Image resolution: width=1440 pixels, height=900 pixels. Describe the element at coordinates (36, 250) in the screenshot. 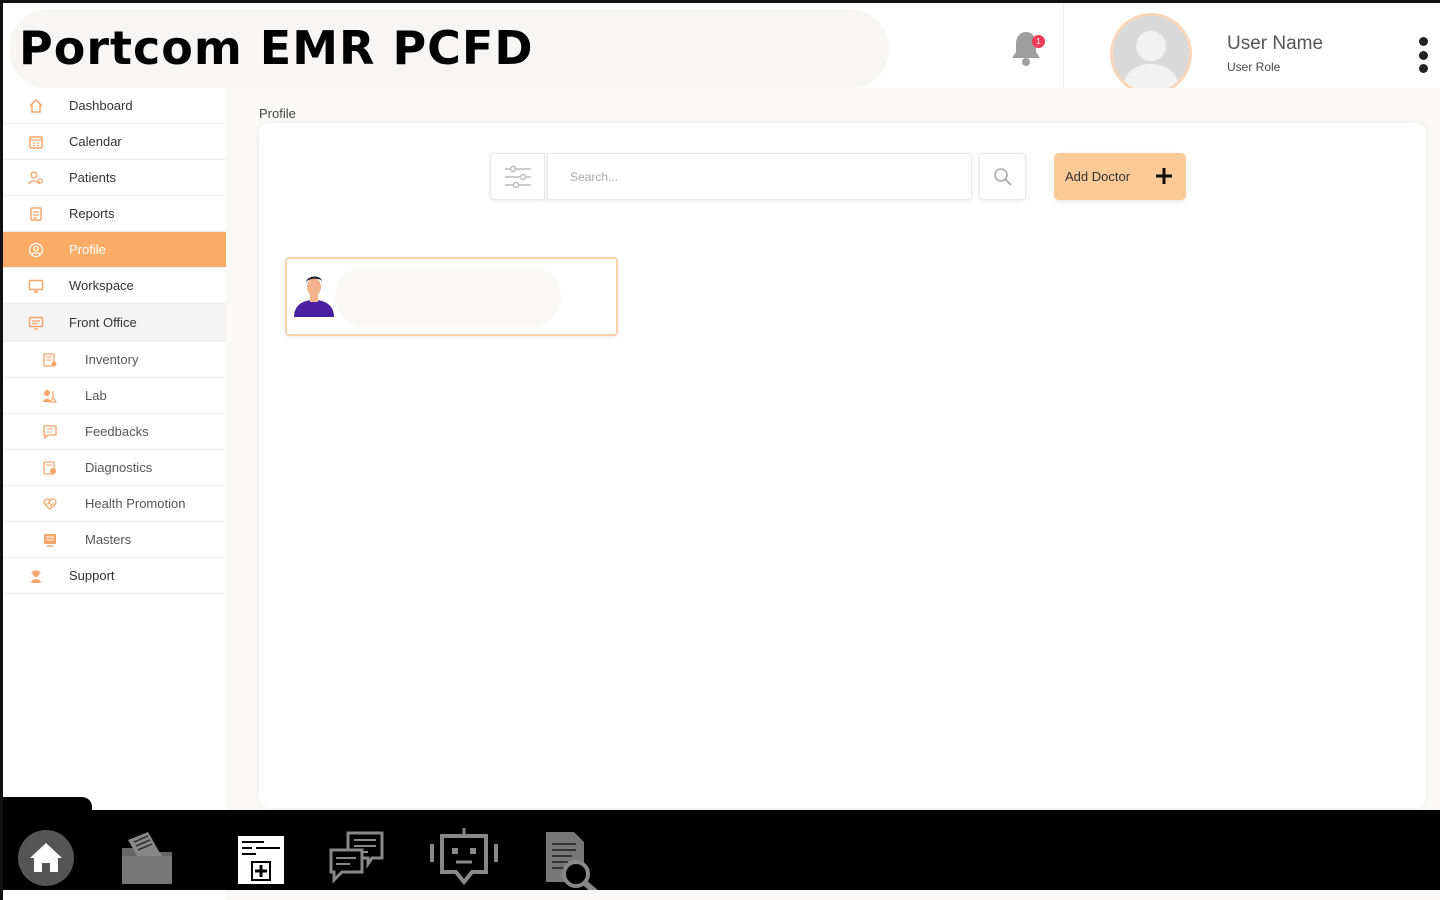

I see `profile-icon` at that location.